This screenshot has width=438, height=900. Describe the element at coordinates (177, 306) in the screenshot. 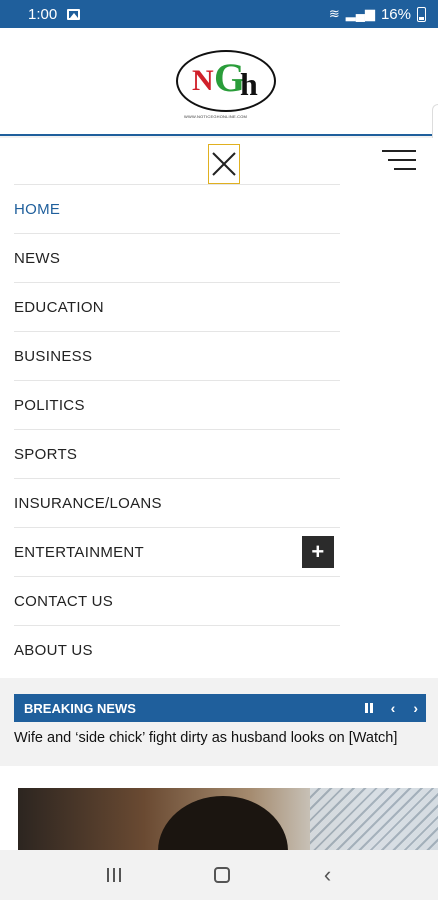

I see `nav-item-education: EDUCATION` at that location.